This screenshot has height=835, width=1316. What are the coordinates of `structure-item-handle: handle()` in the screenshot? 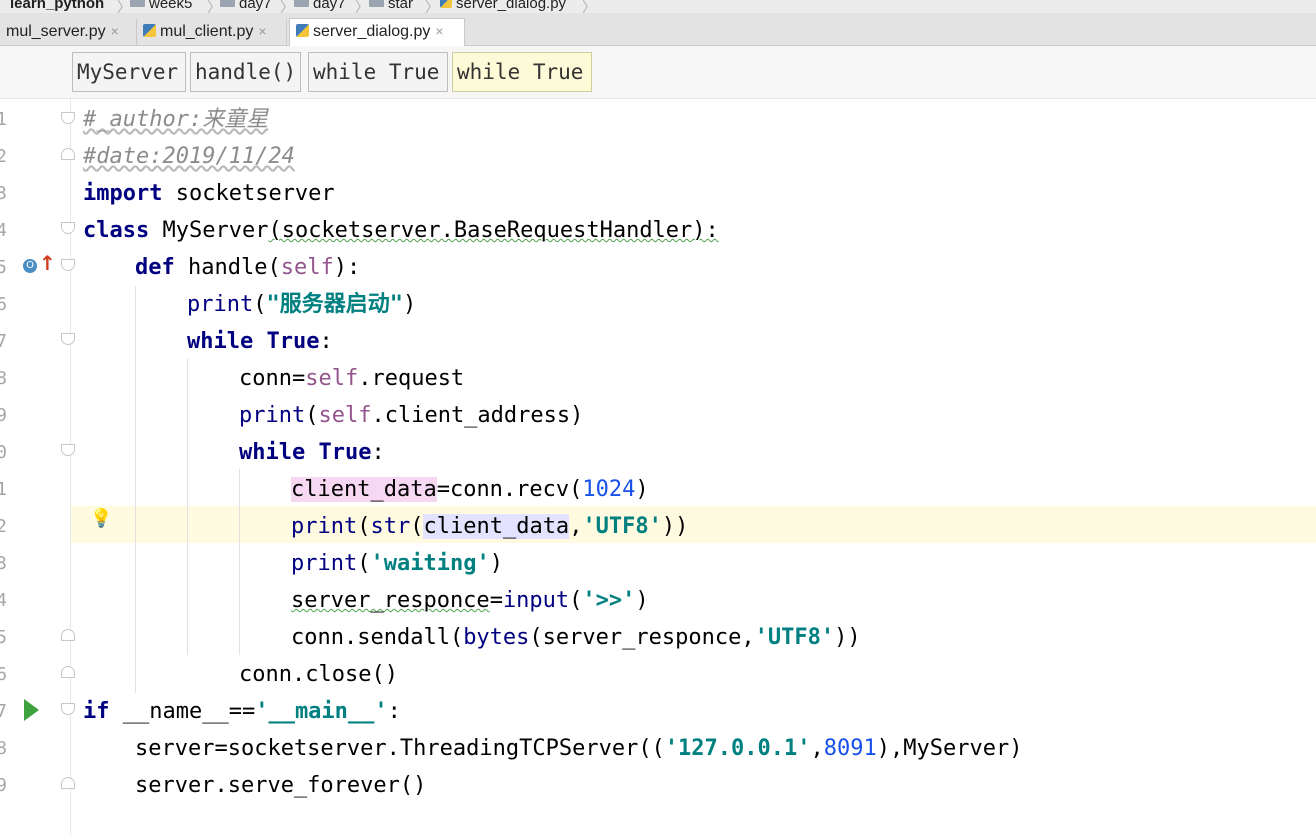 It's located at (245, 72).